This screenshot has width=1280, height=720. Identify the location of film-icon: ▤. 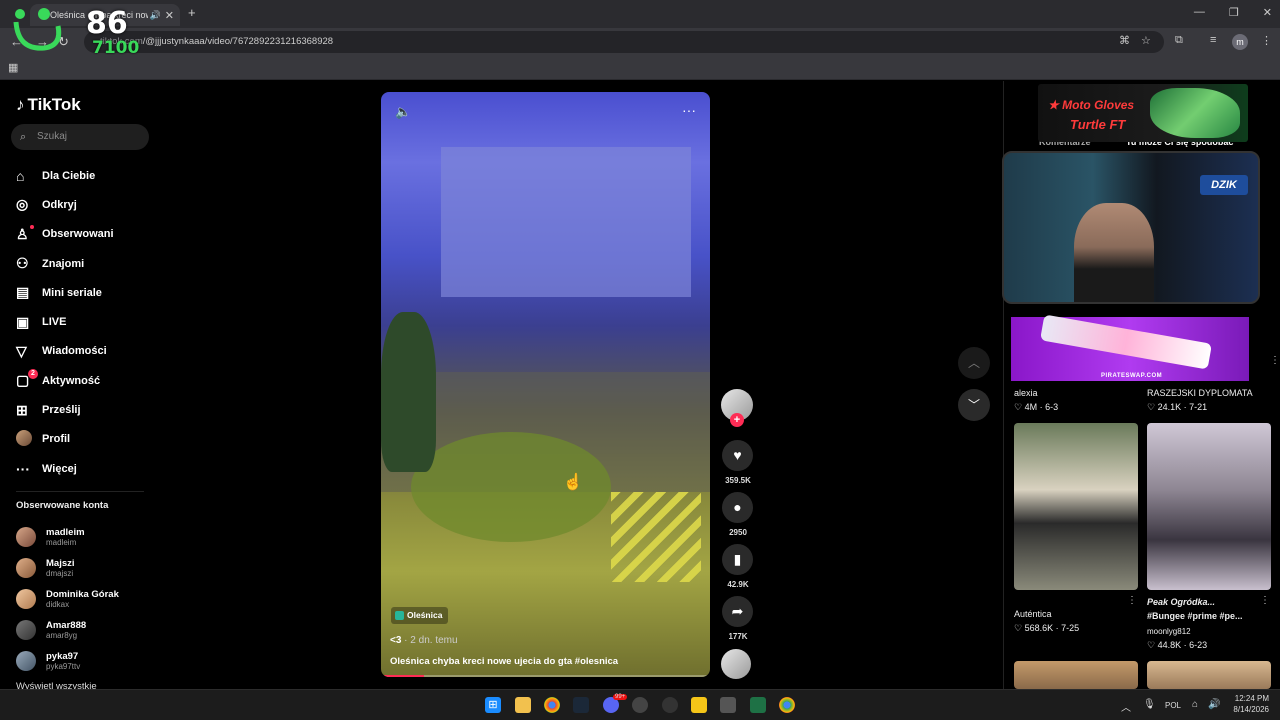
(23, 292).